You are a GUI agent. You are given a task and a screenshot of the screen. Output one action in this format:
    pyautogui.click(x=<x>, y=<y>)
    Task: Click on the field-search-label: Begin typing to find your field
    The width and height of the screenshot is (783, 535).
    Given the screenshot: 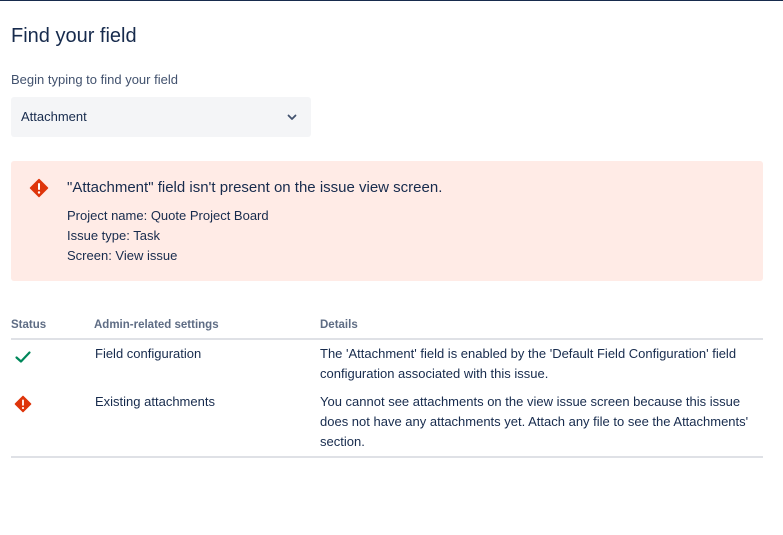 What is the action you would take?
    pyautogui.click(x=94, y=79)
    